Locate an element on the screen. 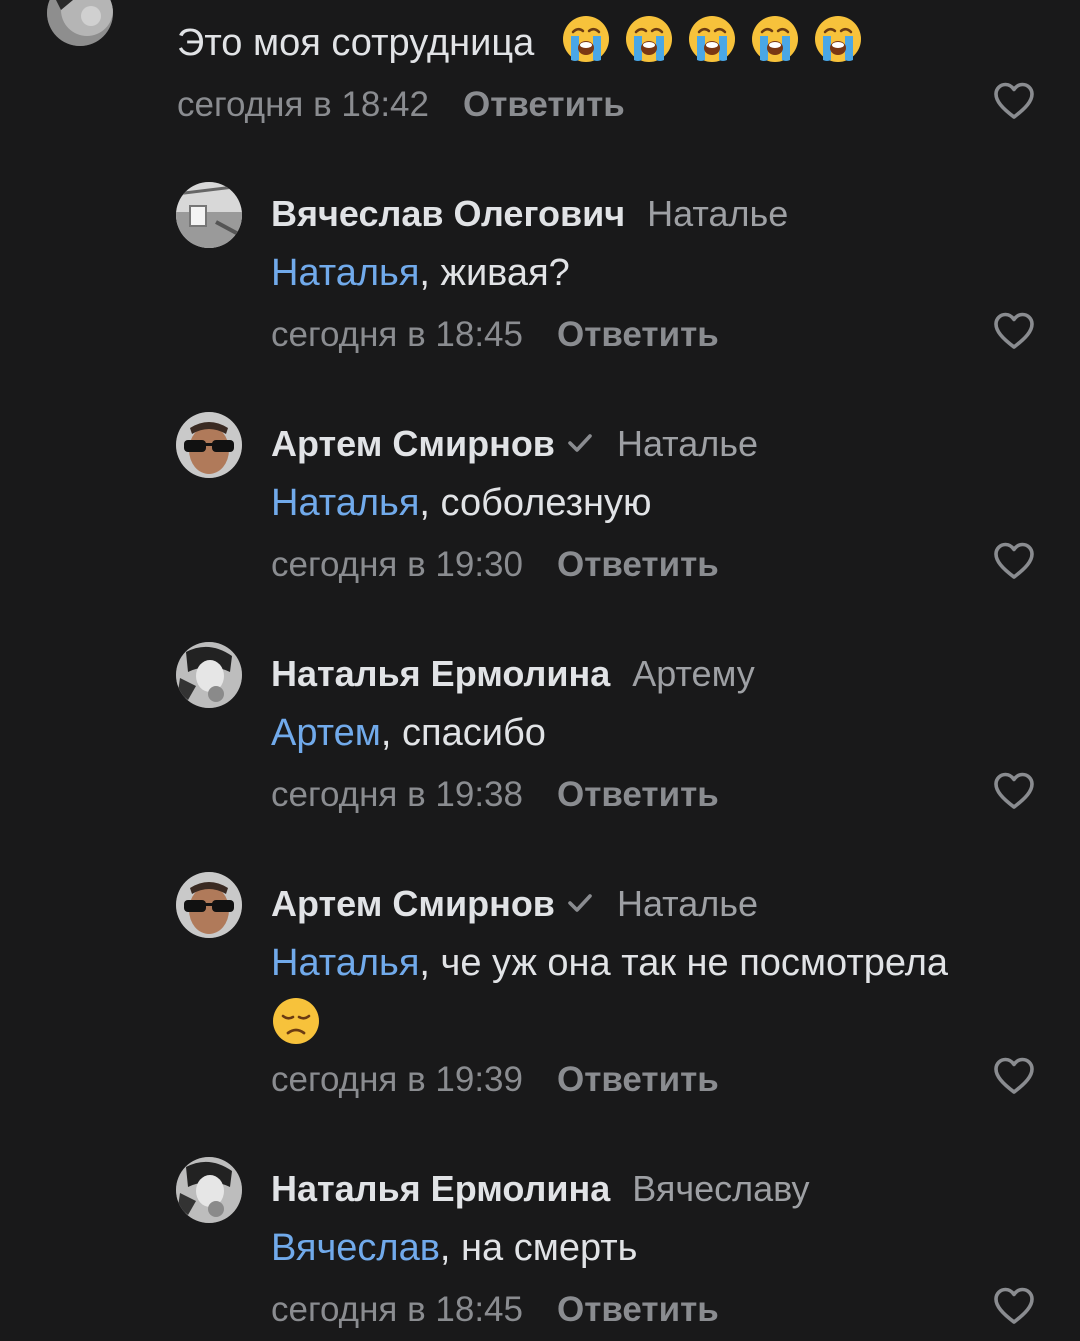 Image resolution: width=1080 pixels, height=1341 pixels. recipient-name: Вячеславу is located at coordinates (720, 1188).